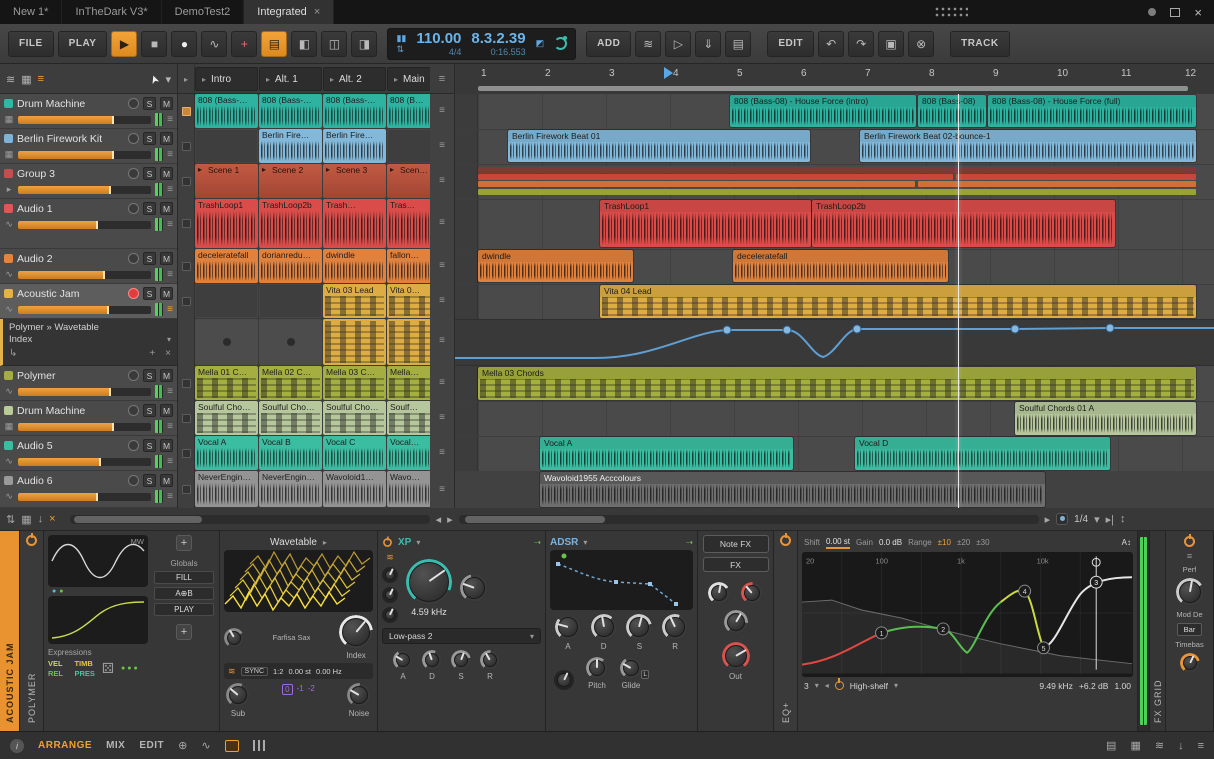 The height and width of the screenshot is (759, 1214). What do you see at coordinates (408, 79) in the screenshot?
I see `scene-header: ▸ Main` at bounding box center [408, 79].